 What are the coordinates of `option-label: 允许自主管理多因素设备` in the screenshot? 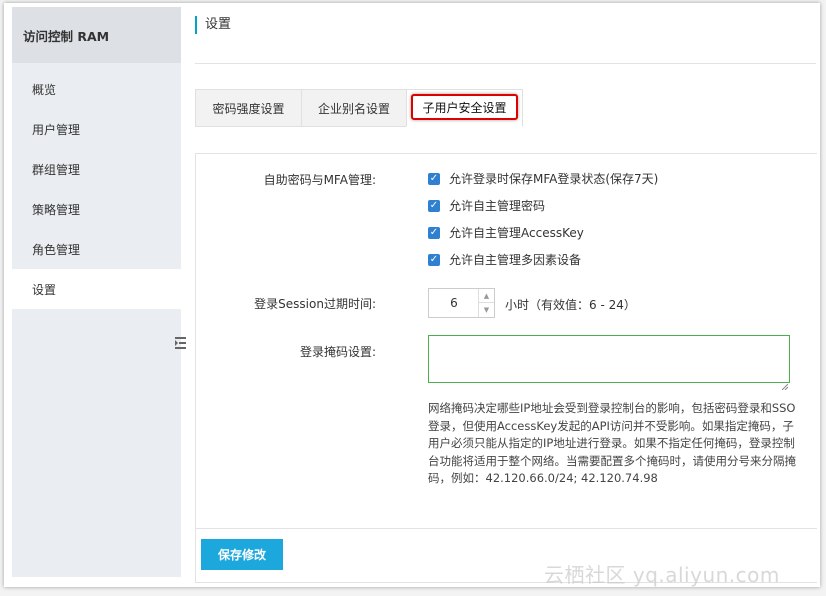 It's located at (515, 260).